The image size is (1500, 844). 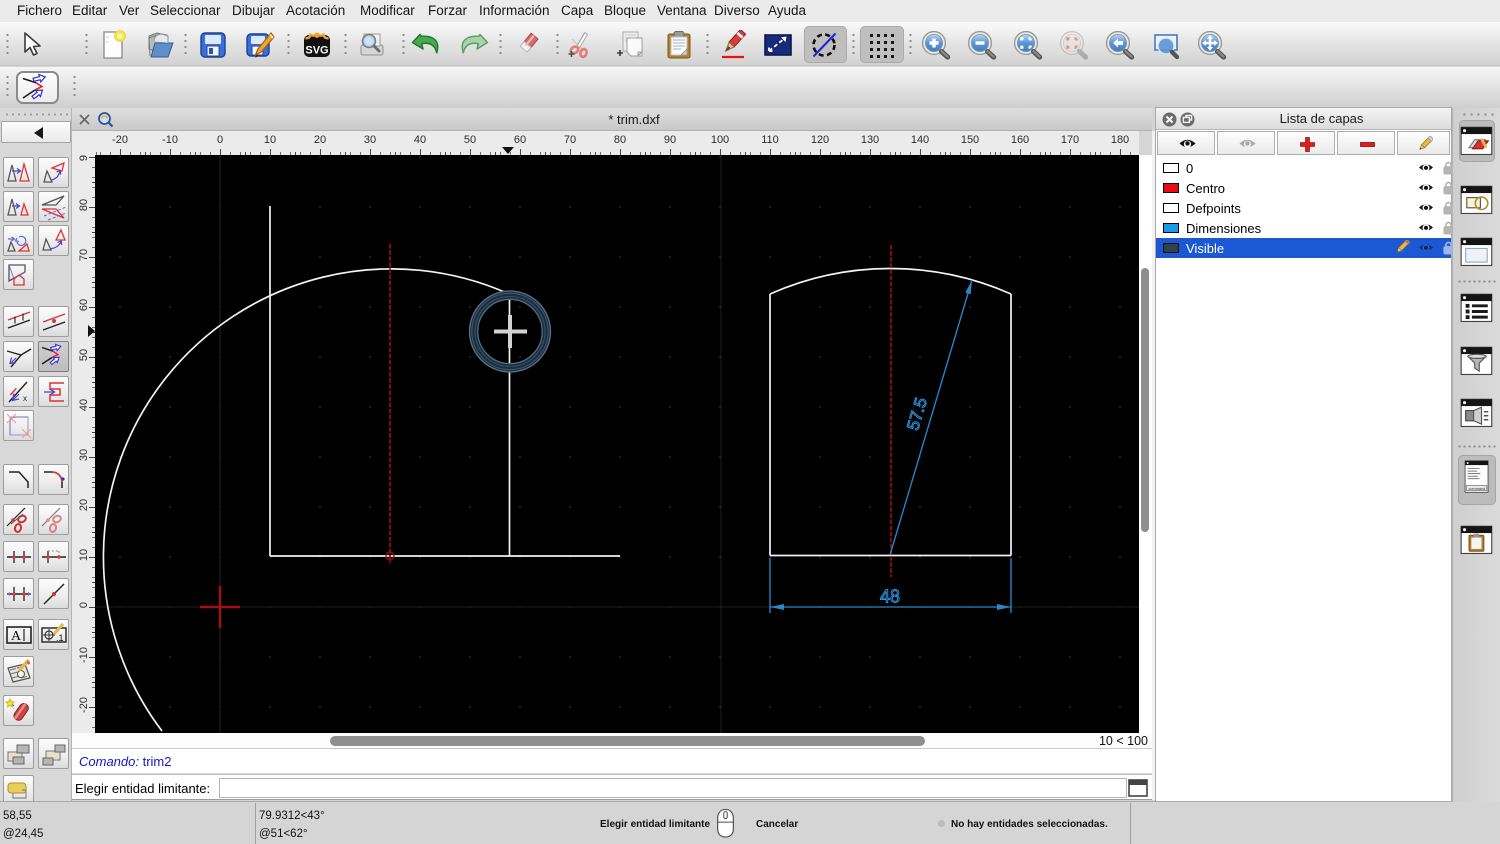 What do you see at coordinates (316, 51) in the screenshot?
I see `svg-text: SVG` at bounding box center [316, 51].